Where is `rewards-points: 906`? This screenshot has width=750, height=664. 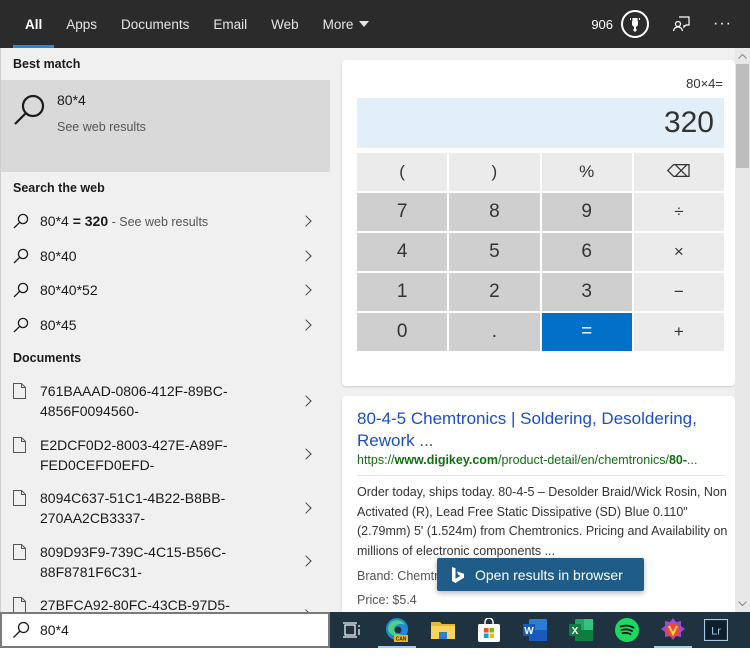
rewards-points: 906 is located at coordinates (602, 24).